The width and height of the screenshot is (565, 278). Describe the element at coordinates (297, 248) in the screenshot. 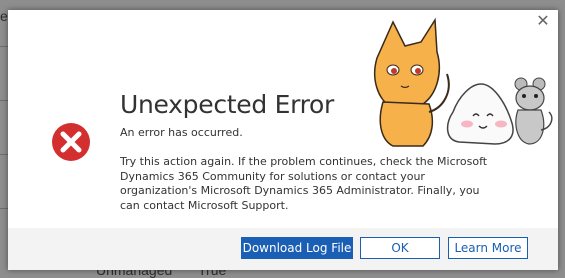

I see `download-log-button: Download Log File` at that location.